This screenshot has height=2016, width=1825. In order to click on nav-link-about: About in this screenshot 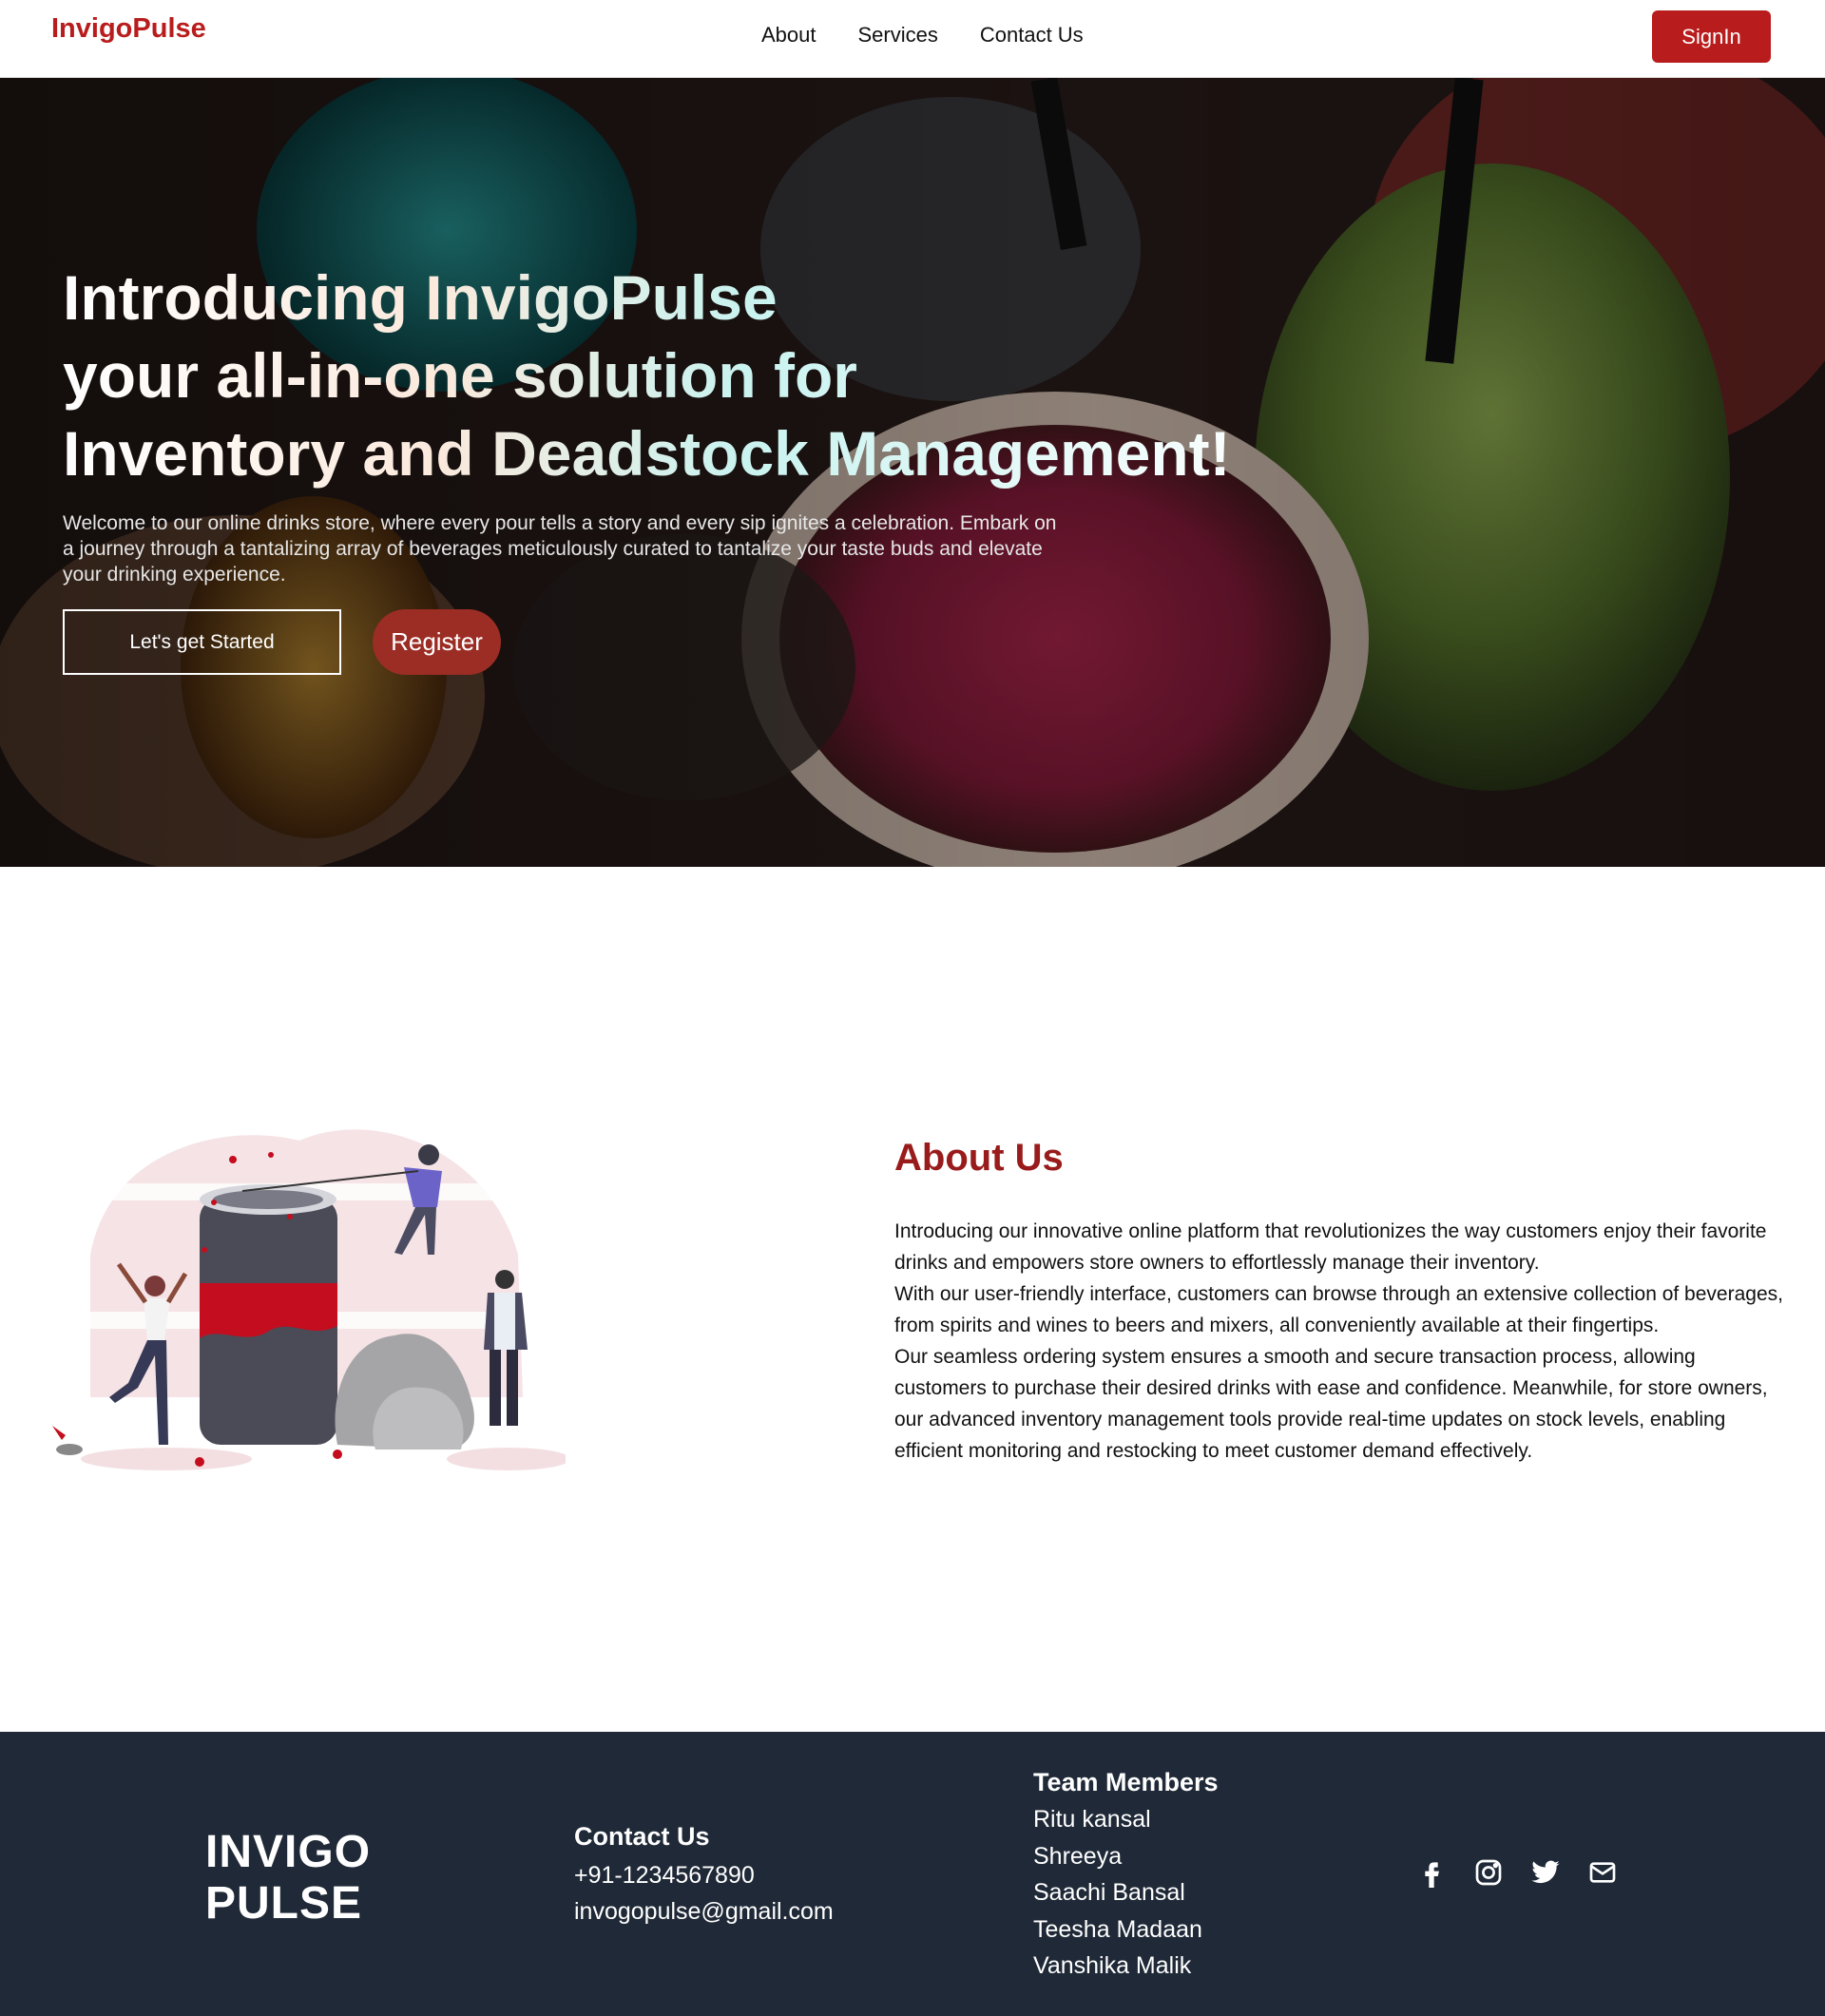, I will do `click(788, 35)`.